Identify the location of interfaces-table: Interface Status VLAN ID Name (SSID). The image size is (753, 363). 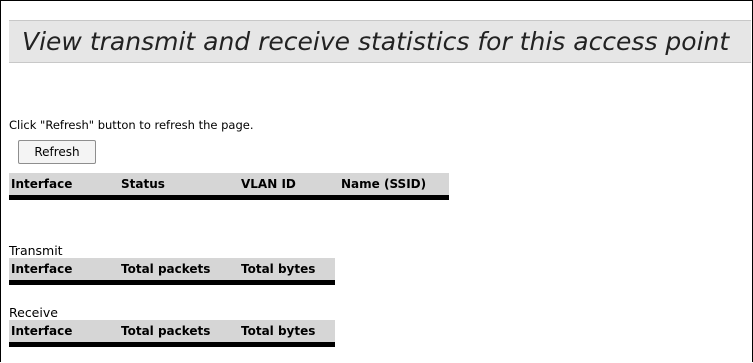
(229, 186).